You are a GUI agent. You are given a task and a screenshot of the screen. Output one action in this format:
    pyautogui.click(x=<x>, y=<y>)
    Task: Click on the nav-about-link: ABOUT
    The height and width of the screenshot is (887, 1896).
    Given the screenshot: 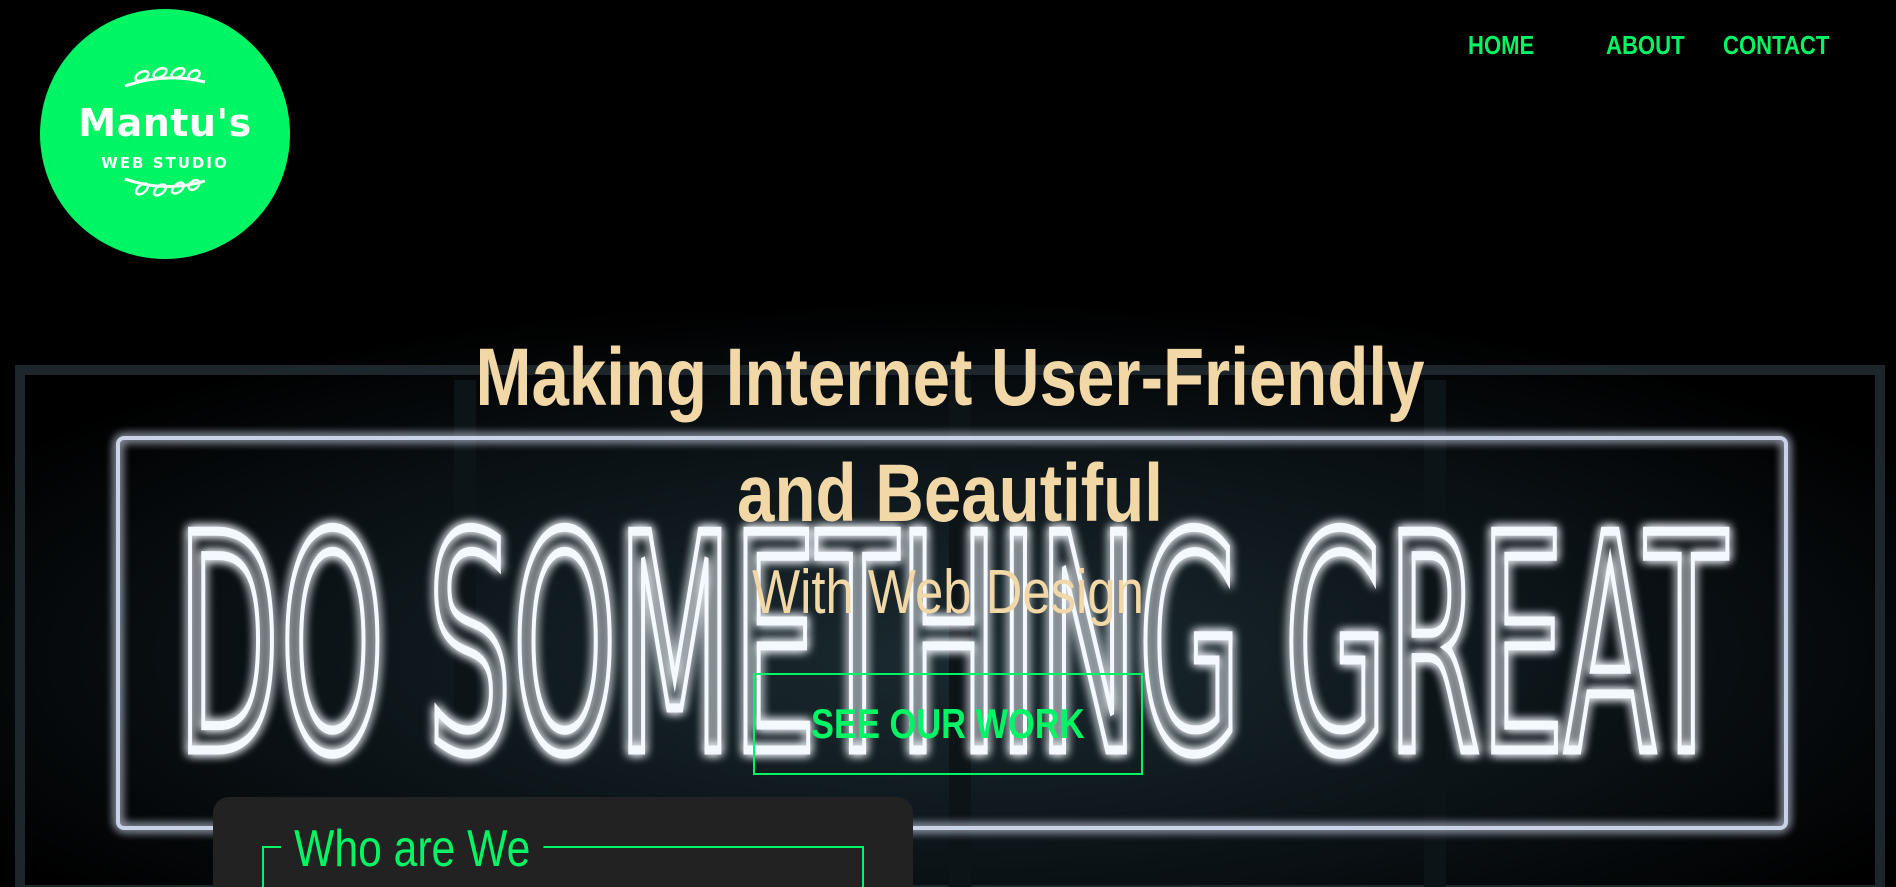 What is the action you would take?
    pyautogui.click(x=1645, y=45)
    